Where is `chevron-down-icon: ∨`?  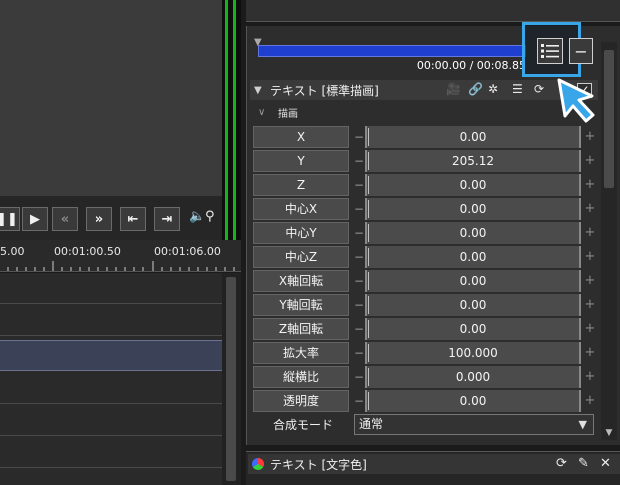 chevron-down-icon: ∨ is located at coordinates (266, 112).